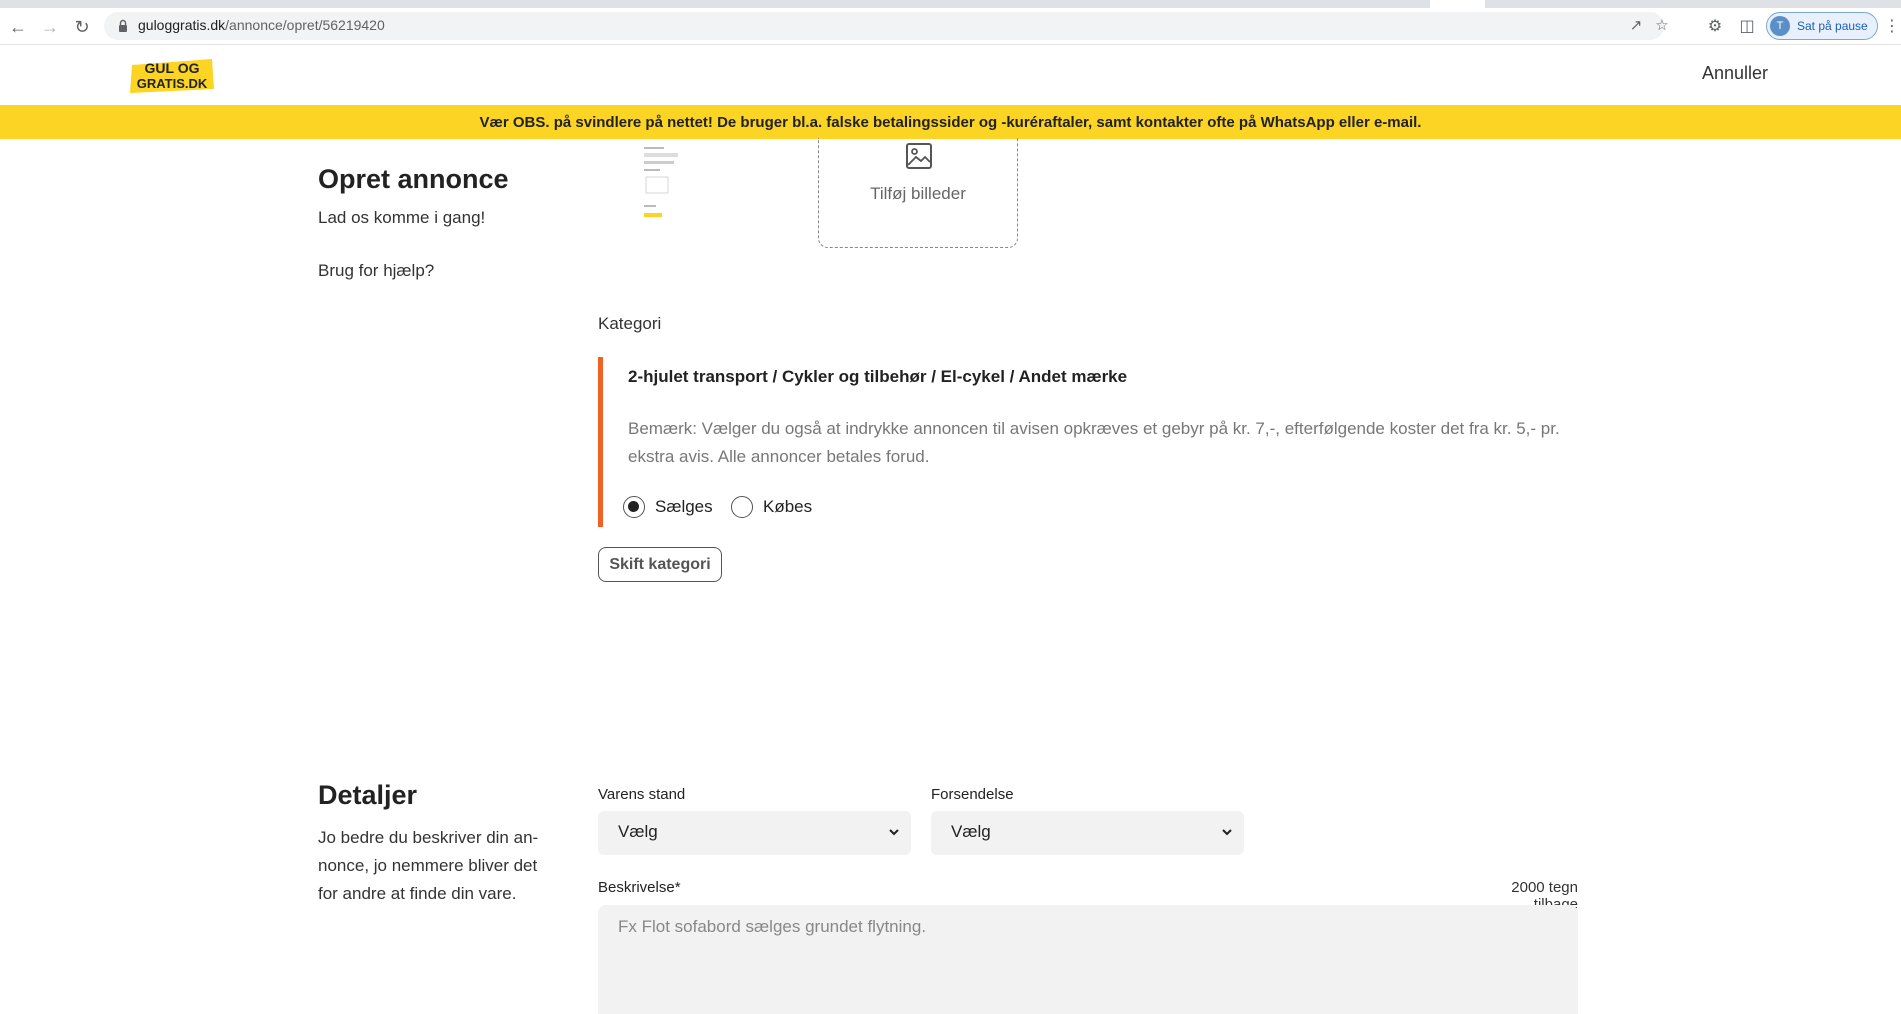 The width and height of the screenshot is (1901, 1014). Describe the element at coordinates (413, 179) in the screenshot. I see `page-title: Opret annonce` at that location.